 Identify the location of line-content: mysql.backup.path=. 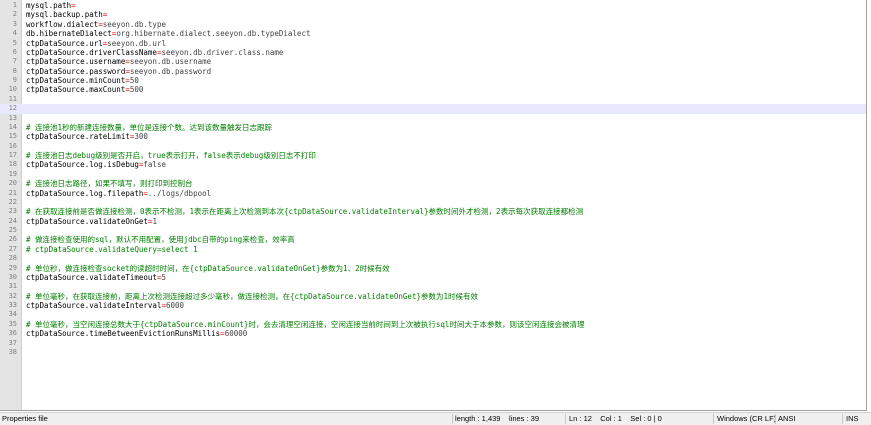
(66, 14).